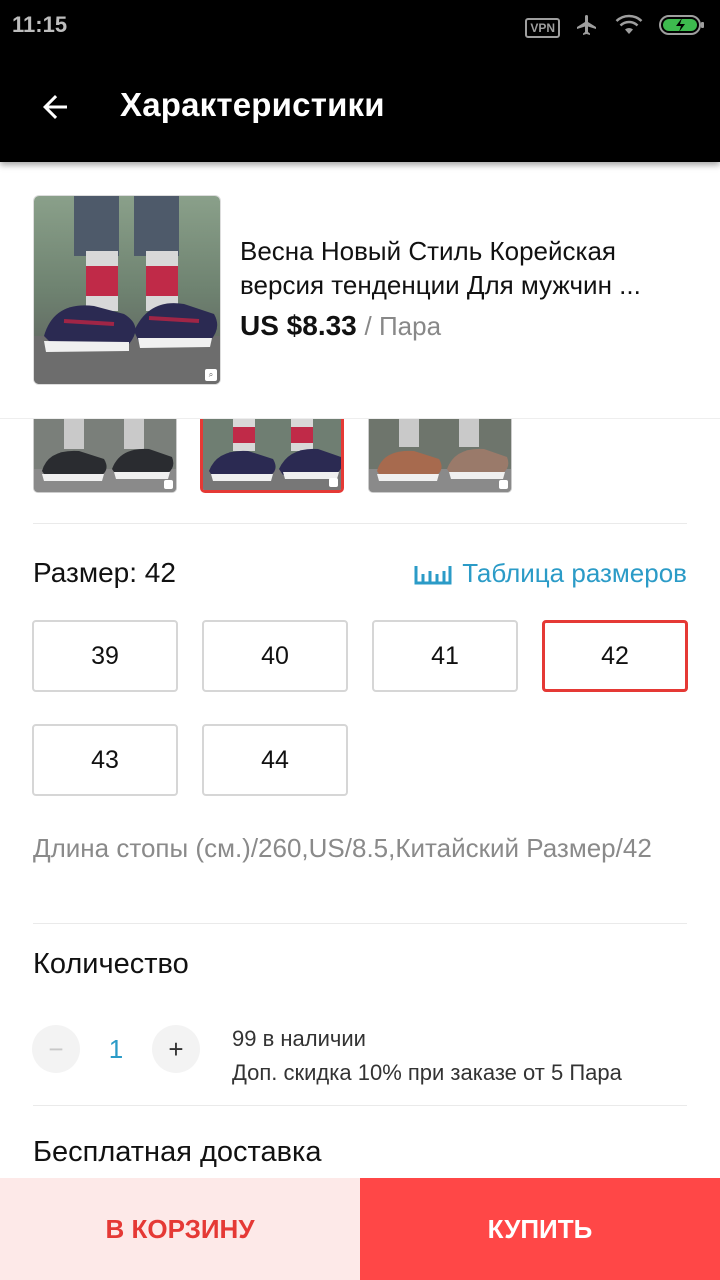 Image resolution: width=720 pixels, height=1280 pixels. What do you see at coordinates (445, 656) in the screenshot?
I see `size-option-41: 41` at bounding box center [445, 656].